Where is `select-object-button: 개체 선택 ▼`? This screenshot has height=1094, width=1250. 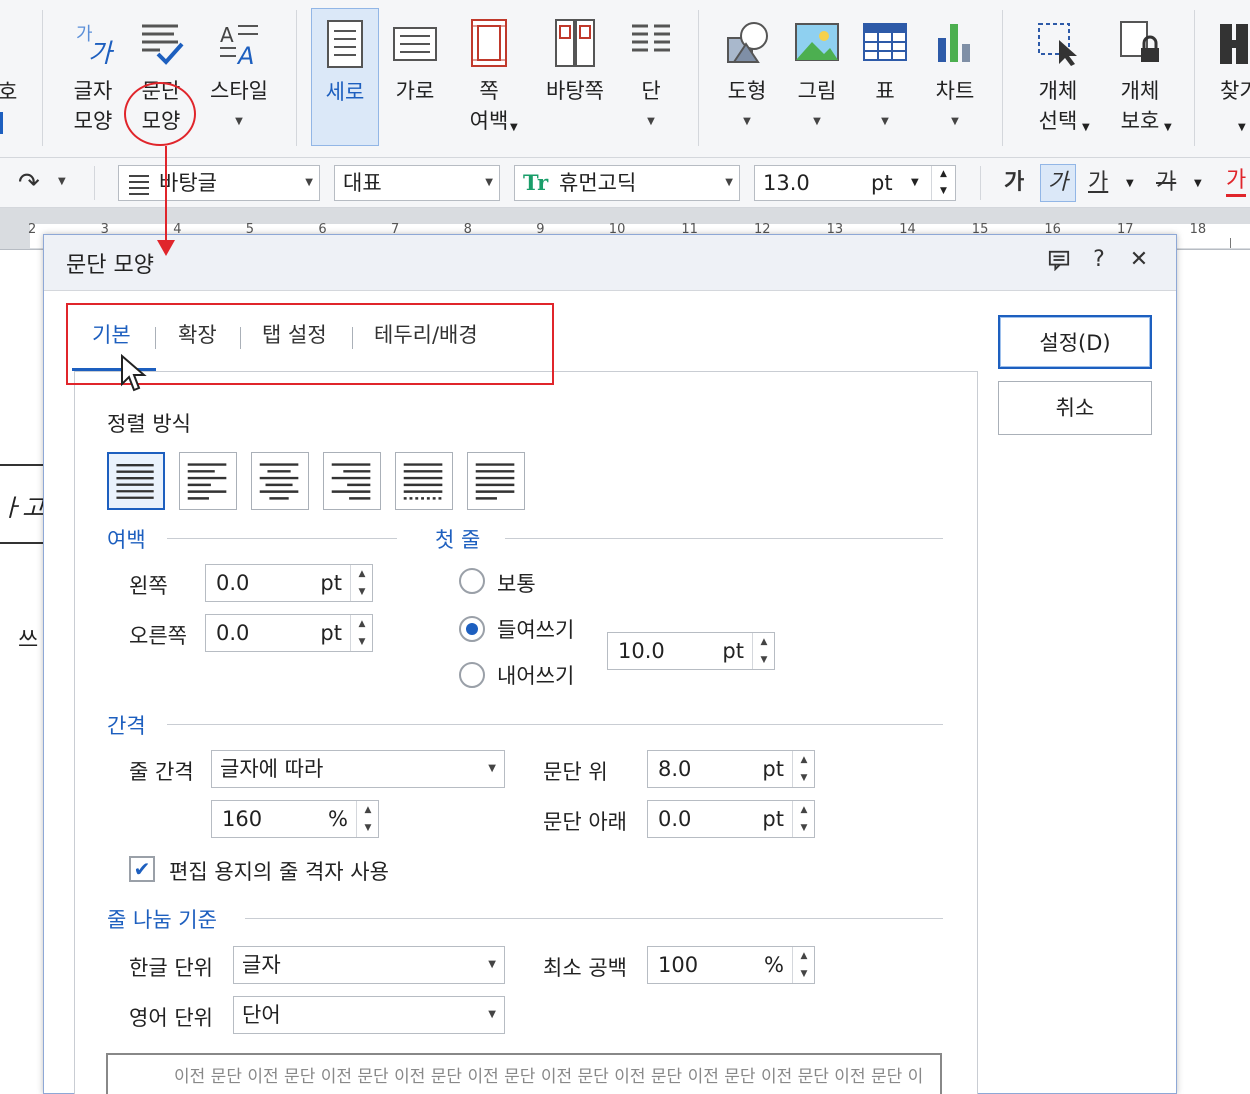
select-object-button: 개체 선택 ▼ is located at coordinates (1058, 76).